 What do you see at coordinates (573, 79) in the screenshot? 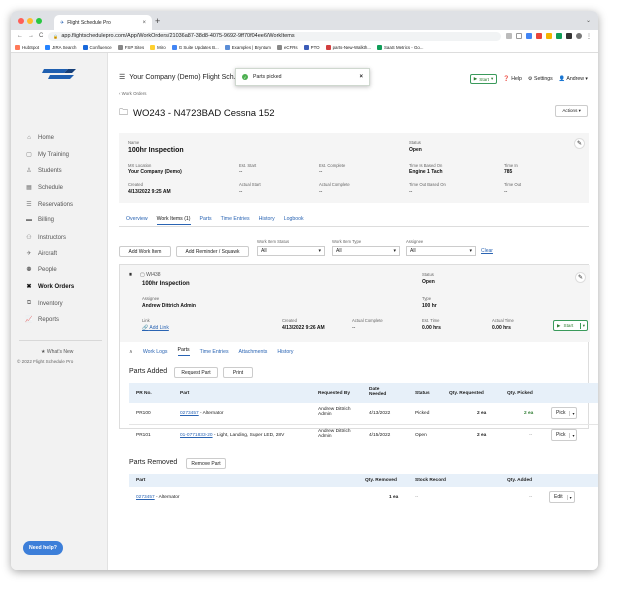
I see `user-menu: 👤 Andrew ▾` at bounding box center [573, 79].